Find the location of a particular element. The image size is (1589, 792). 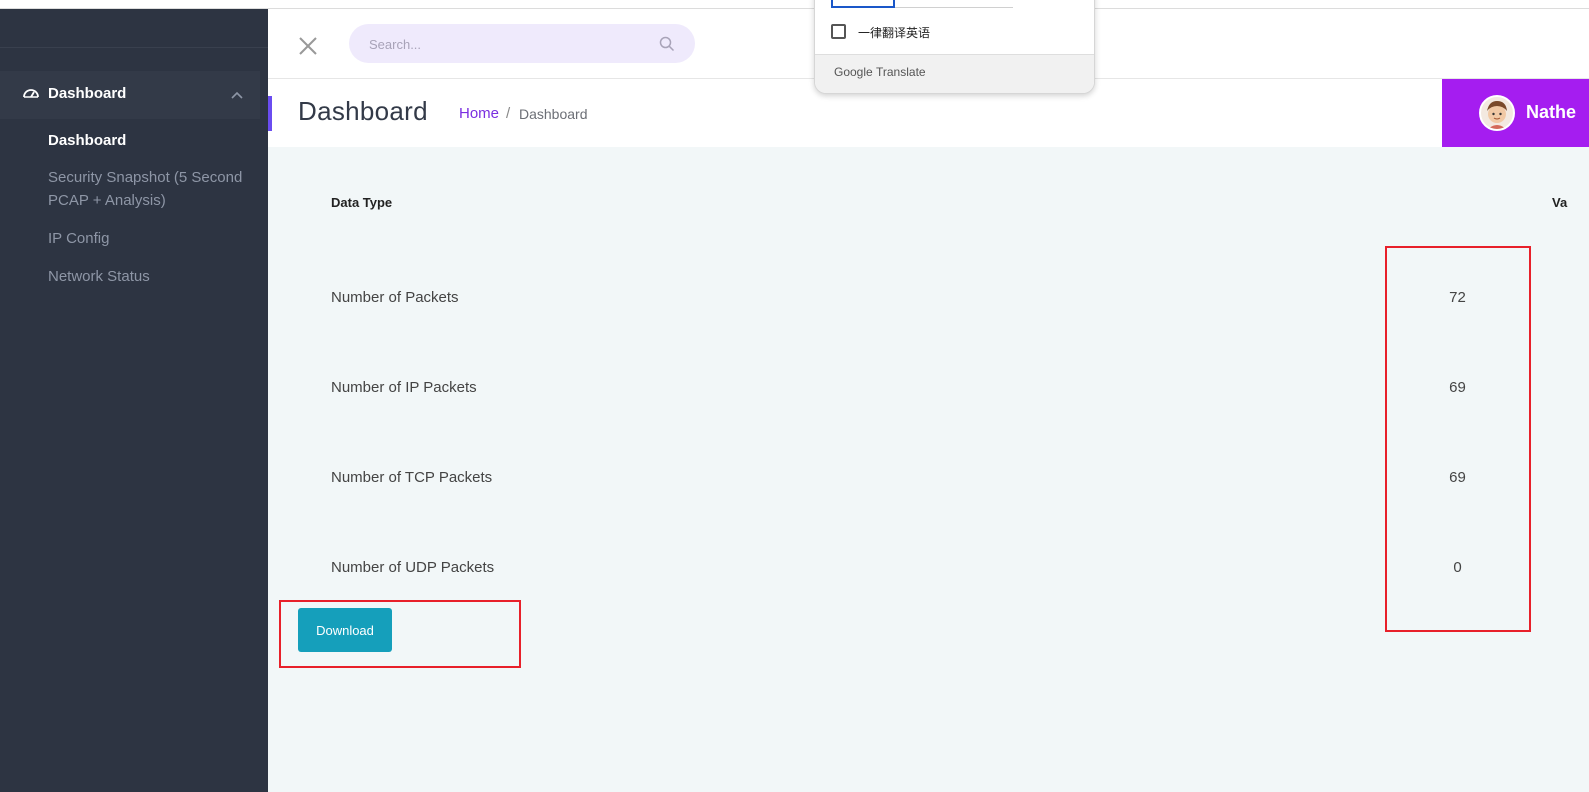

dashboard-gauge-icon is located at coordinates (31, 93).